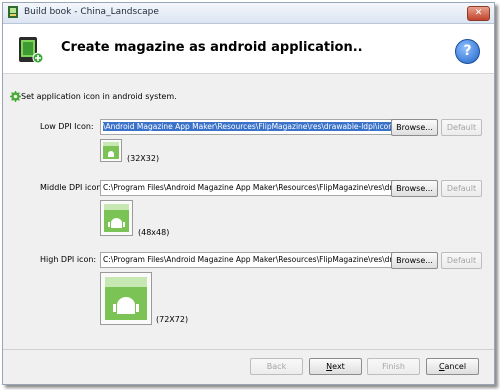 The width and height of the screenshot is (500, 390). Describe the element at coordinates (461, 127) in the screenshot. I see `low-dpi-default-button: Default` at that location.